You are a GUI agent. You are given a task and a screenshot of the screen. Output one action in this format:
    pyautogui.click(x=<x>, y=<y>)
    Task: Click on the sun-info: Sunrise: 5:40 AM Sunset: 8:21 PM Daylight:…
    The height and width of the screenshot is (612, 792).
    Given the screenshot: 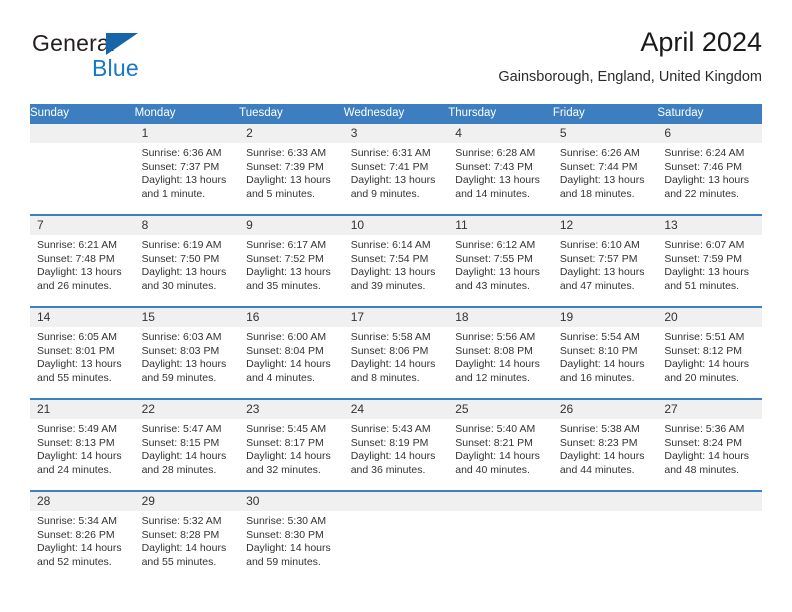 What is the action you would take?
    pyautogui.click(x=500, y=448)
    